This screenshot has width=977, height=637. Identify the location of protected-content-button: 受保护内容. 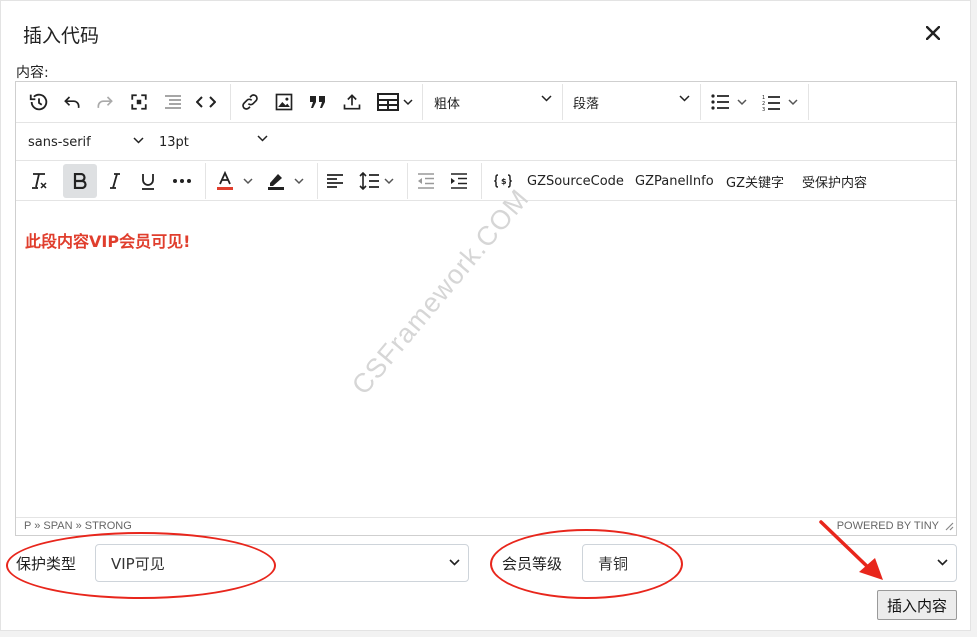
(834, 181).